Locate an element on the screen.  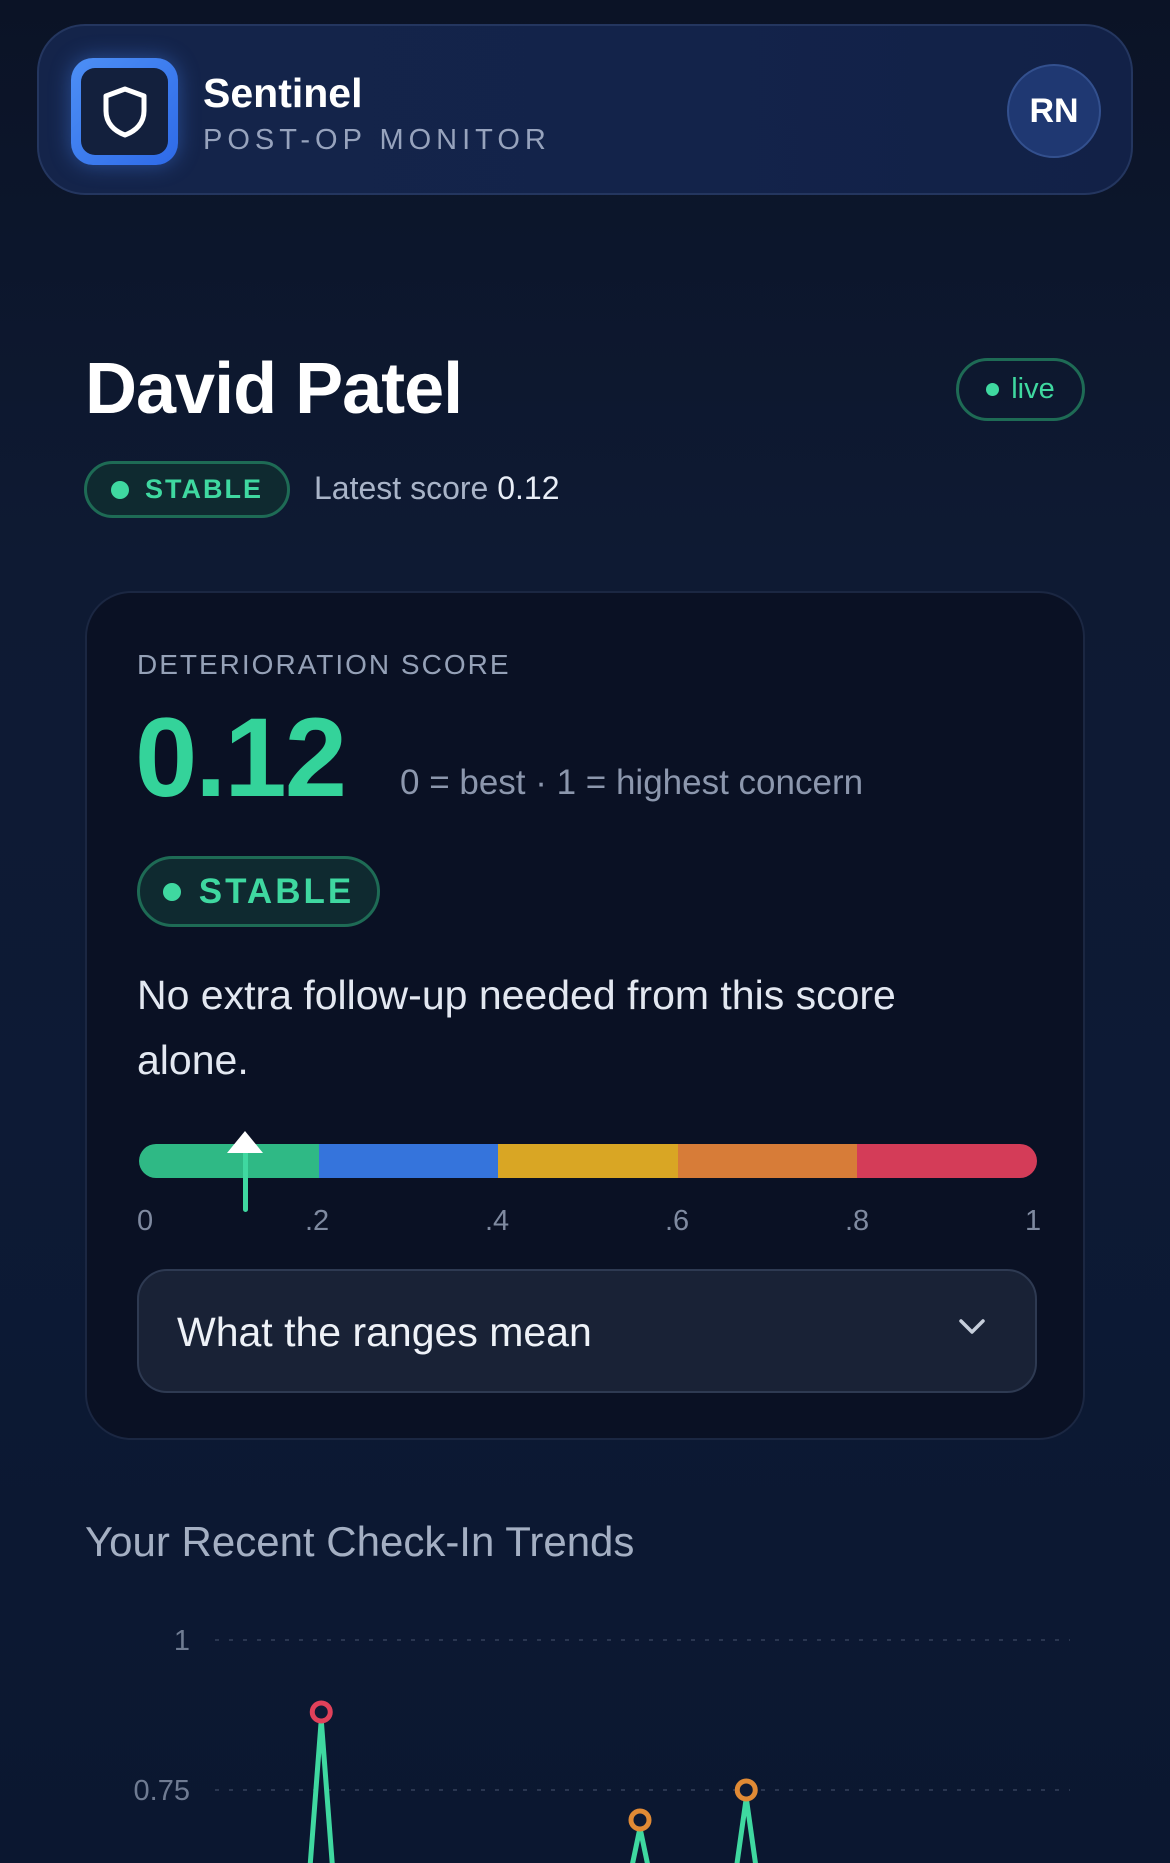
chart-y-tick-label: 1 is located at coordinates (182, 1641).